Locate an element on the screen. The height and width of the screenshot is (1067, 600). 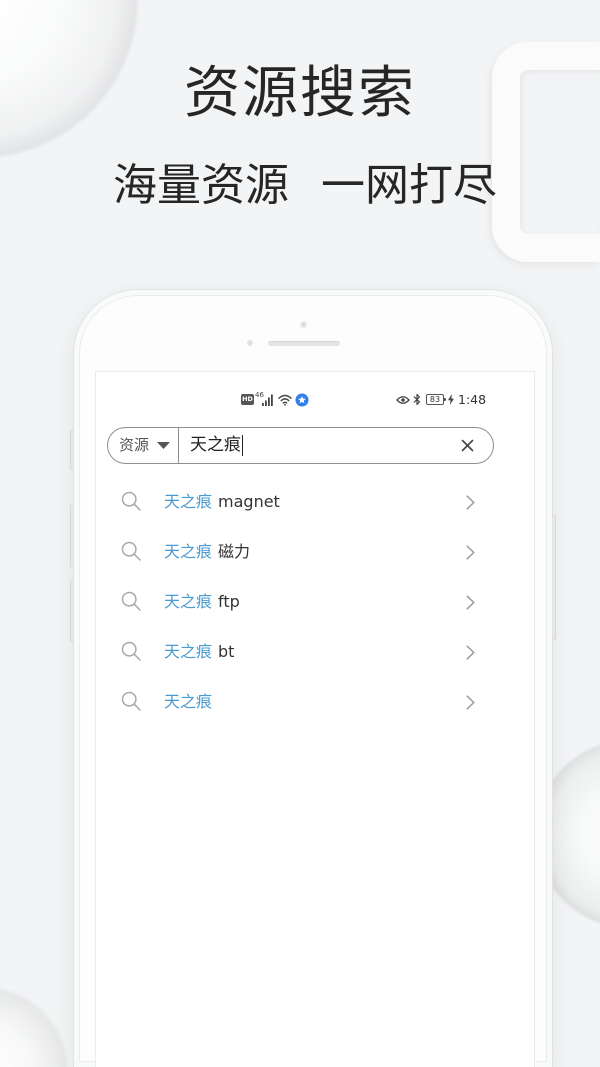
suggestion-text: 天之痕 bt is located at coordinates (199, 652).